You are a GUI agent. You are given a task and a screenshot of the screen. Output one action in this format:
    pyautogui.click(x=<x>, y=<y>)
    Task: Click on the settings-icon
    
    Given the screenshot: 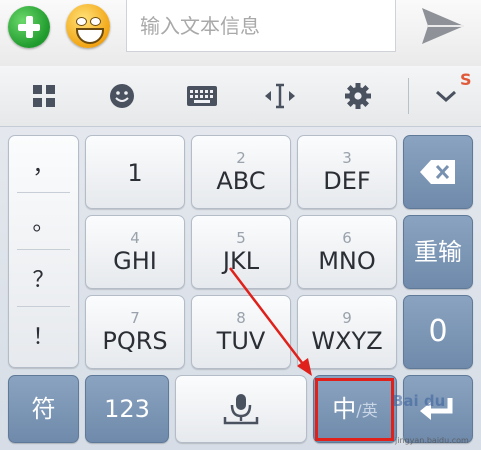 What is the action you would take?
    pyautogui.click(x=358, y=96)
    